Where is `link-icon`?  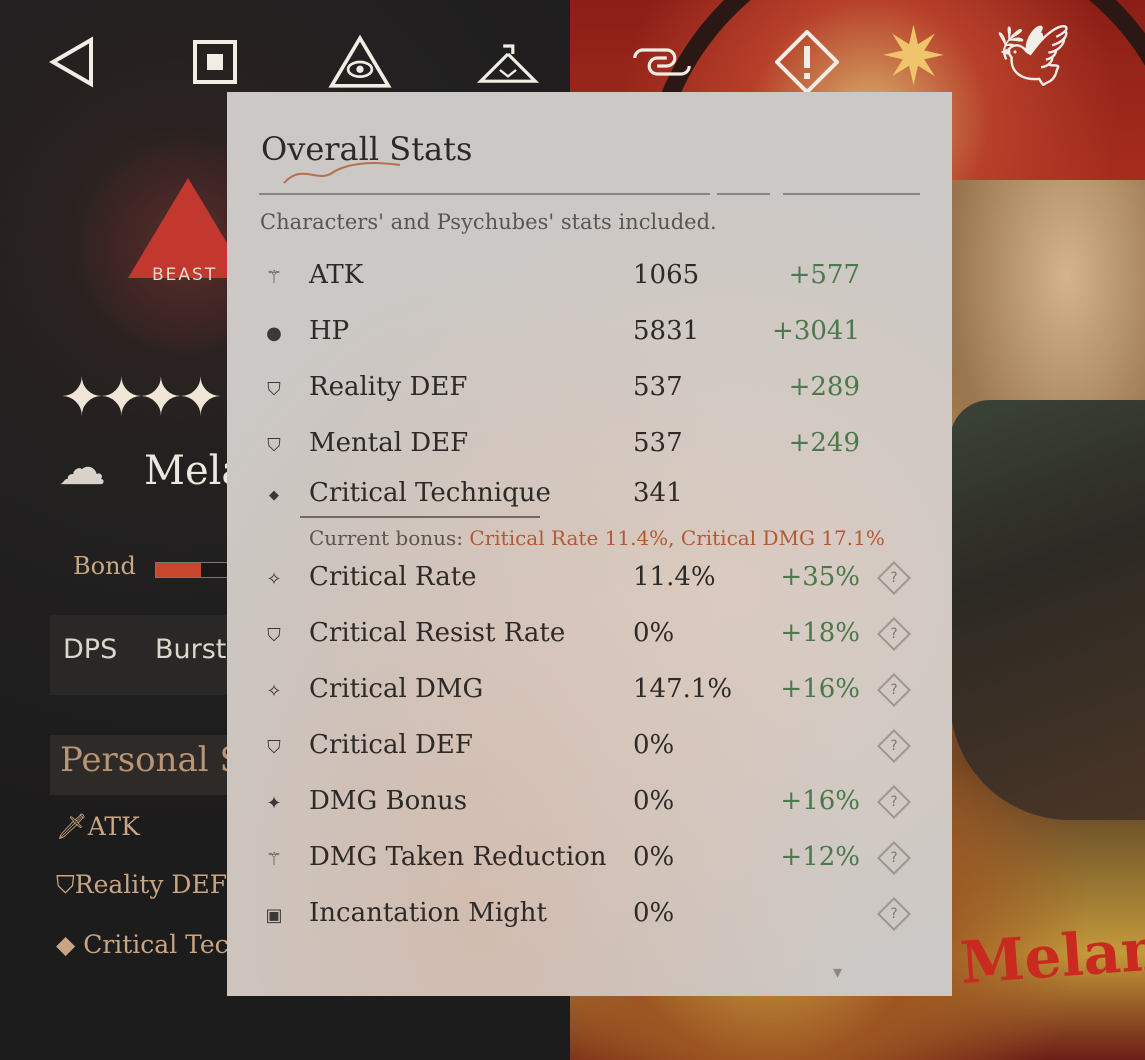
link-icon is located at coordinates (662, 62).